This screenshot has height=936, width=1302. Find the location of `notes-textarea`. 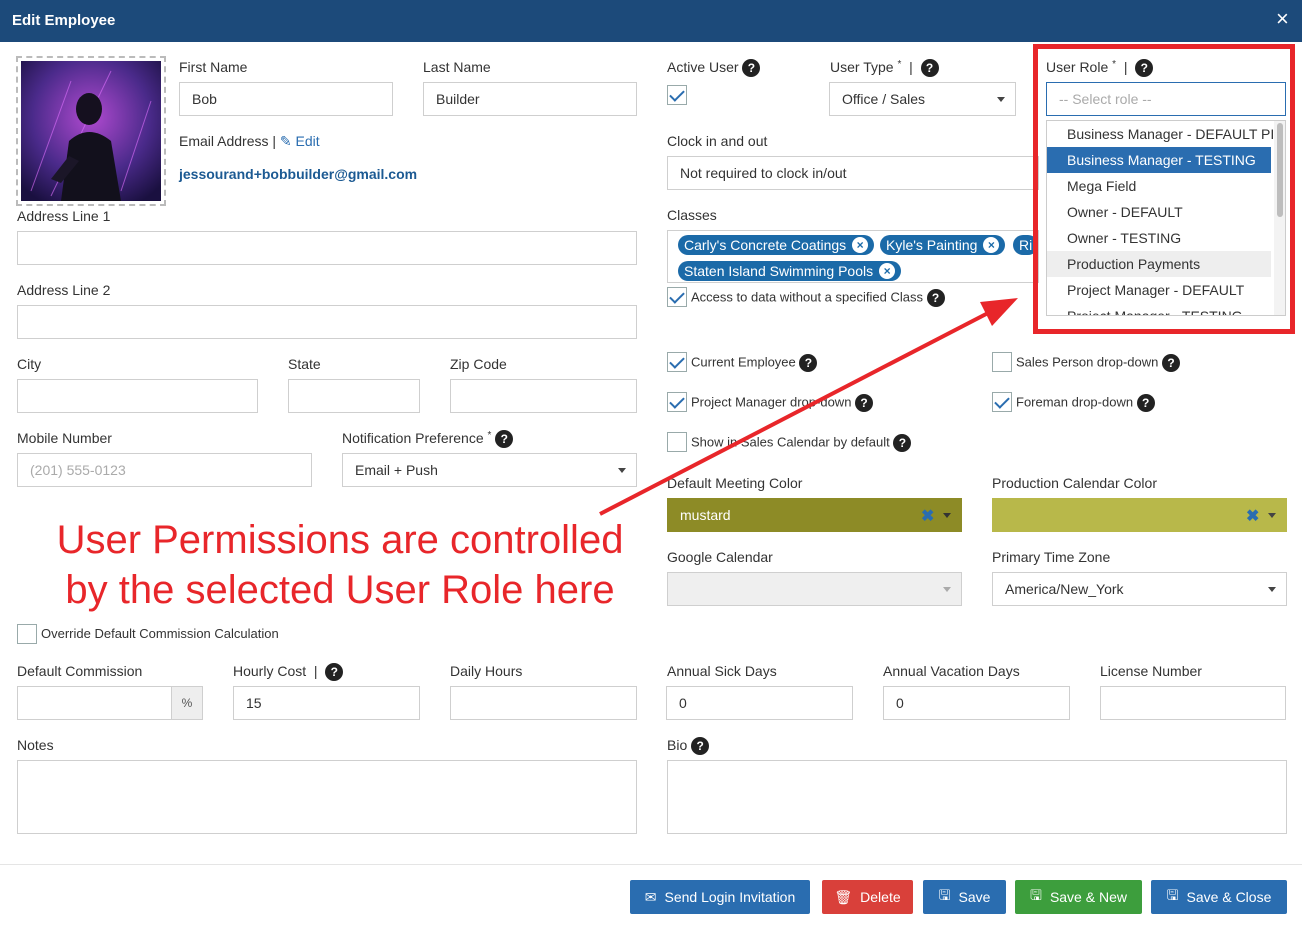

notes-textarea is located at coordinates (327, 797).